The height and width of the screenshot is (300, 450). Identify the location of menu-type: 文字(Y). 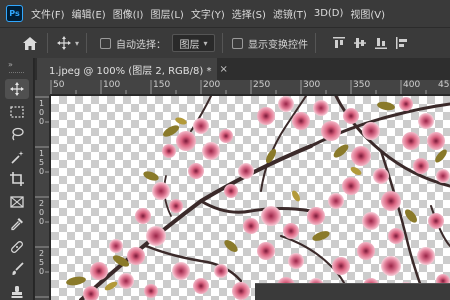
(208, 13).